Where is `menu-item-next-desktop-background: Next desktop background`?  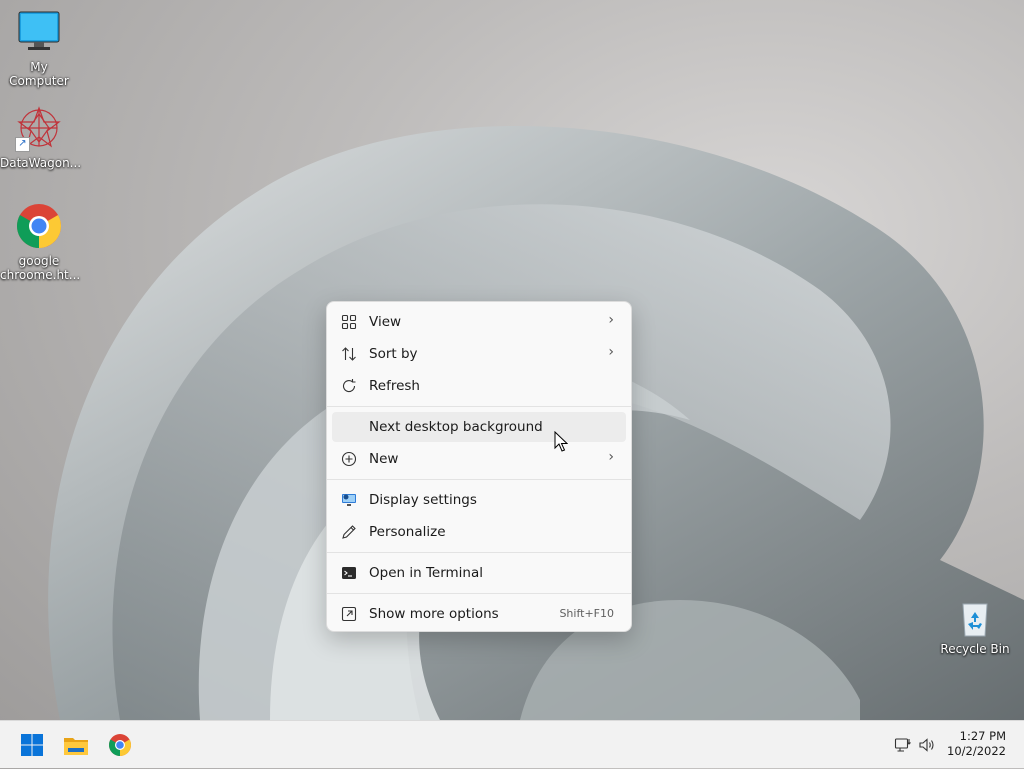
menu-item-next-desktop-background: Next desktop background is located at coordinates (479, 427).